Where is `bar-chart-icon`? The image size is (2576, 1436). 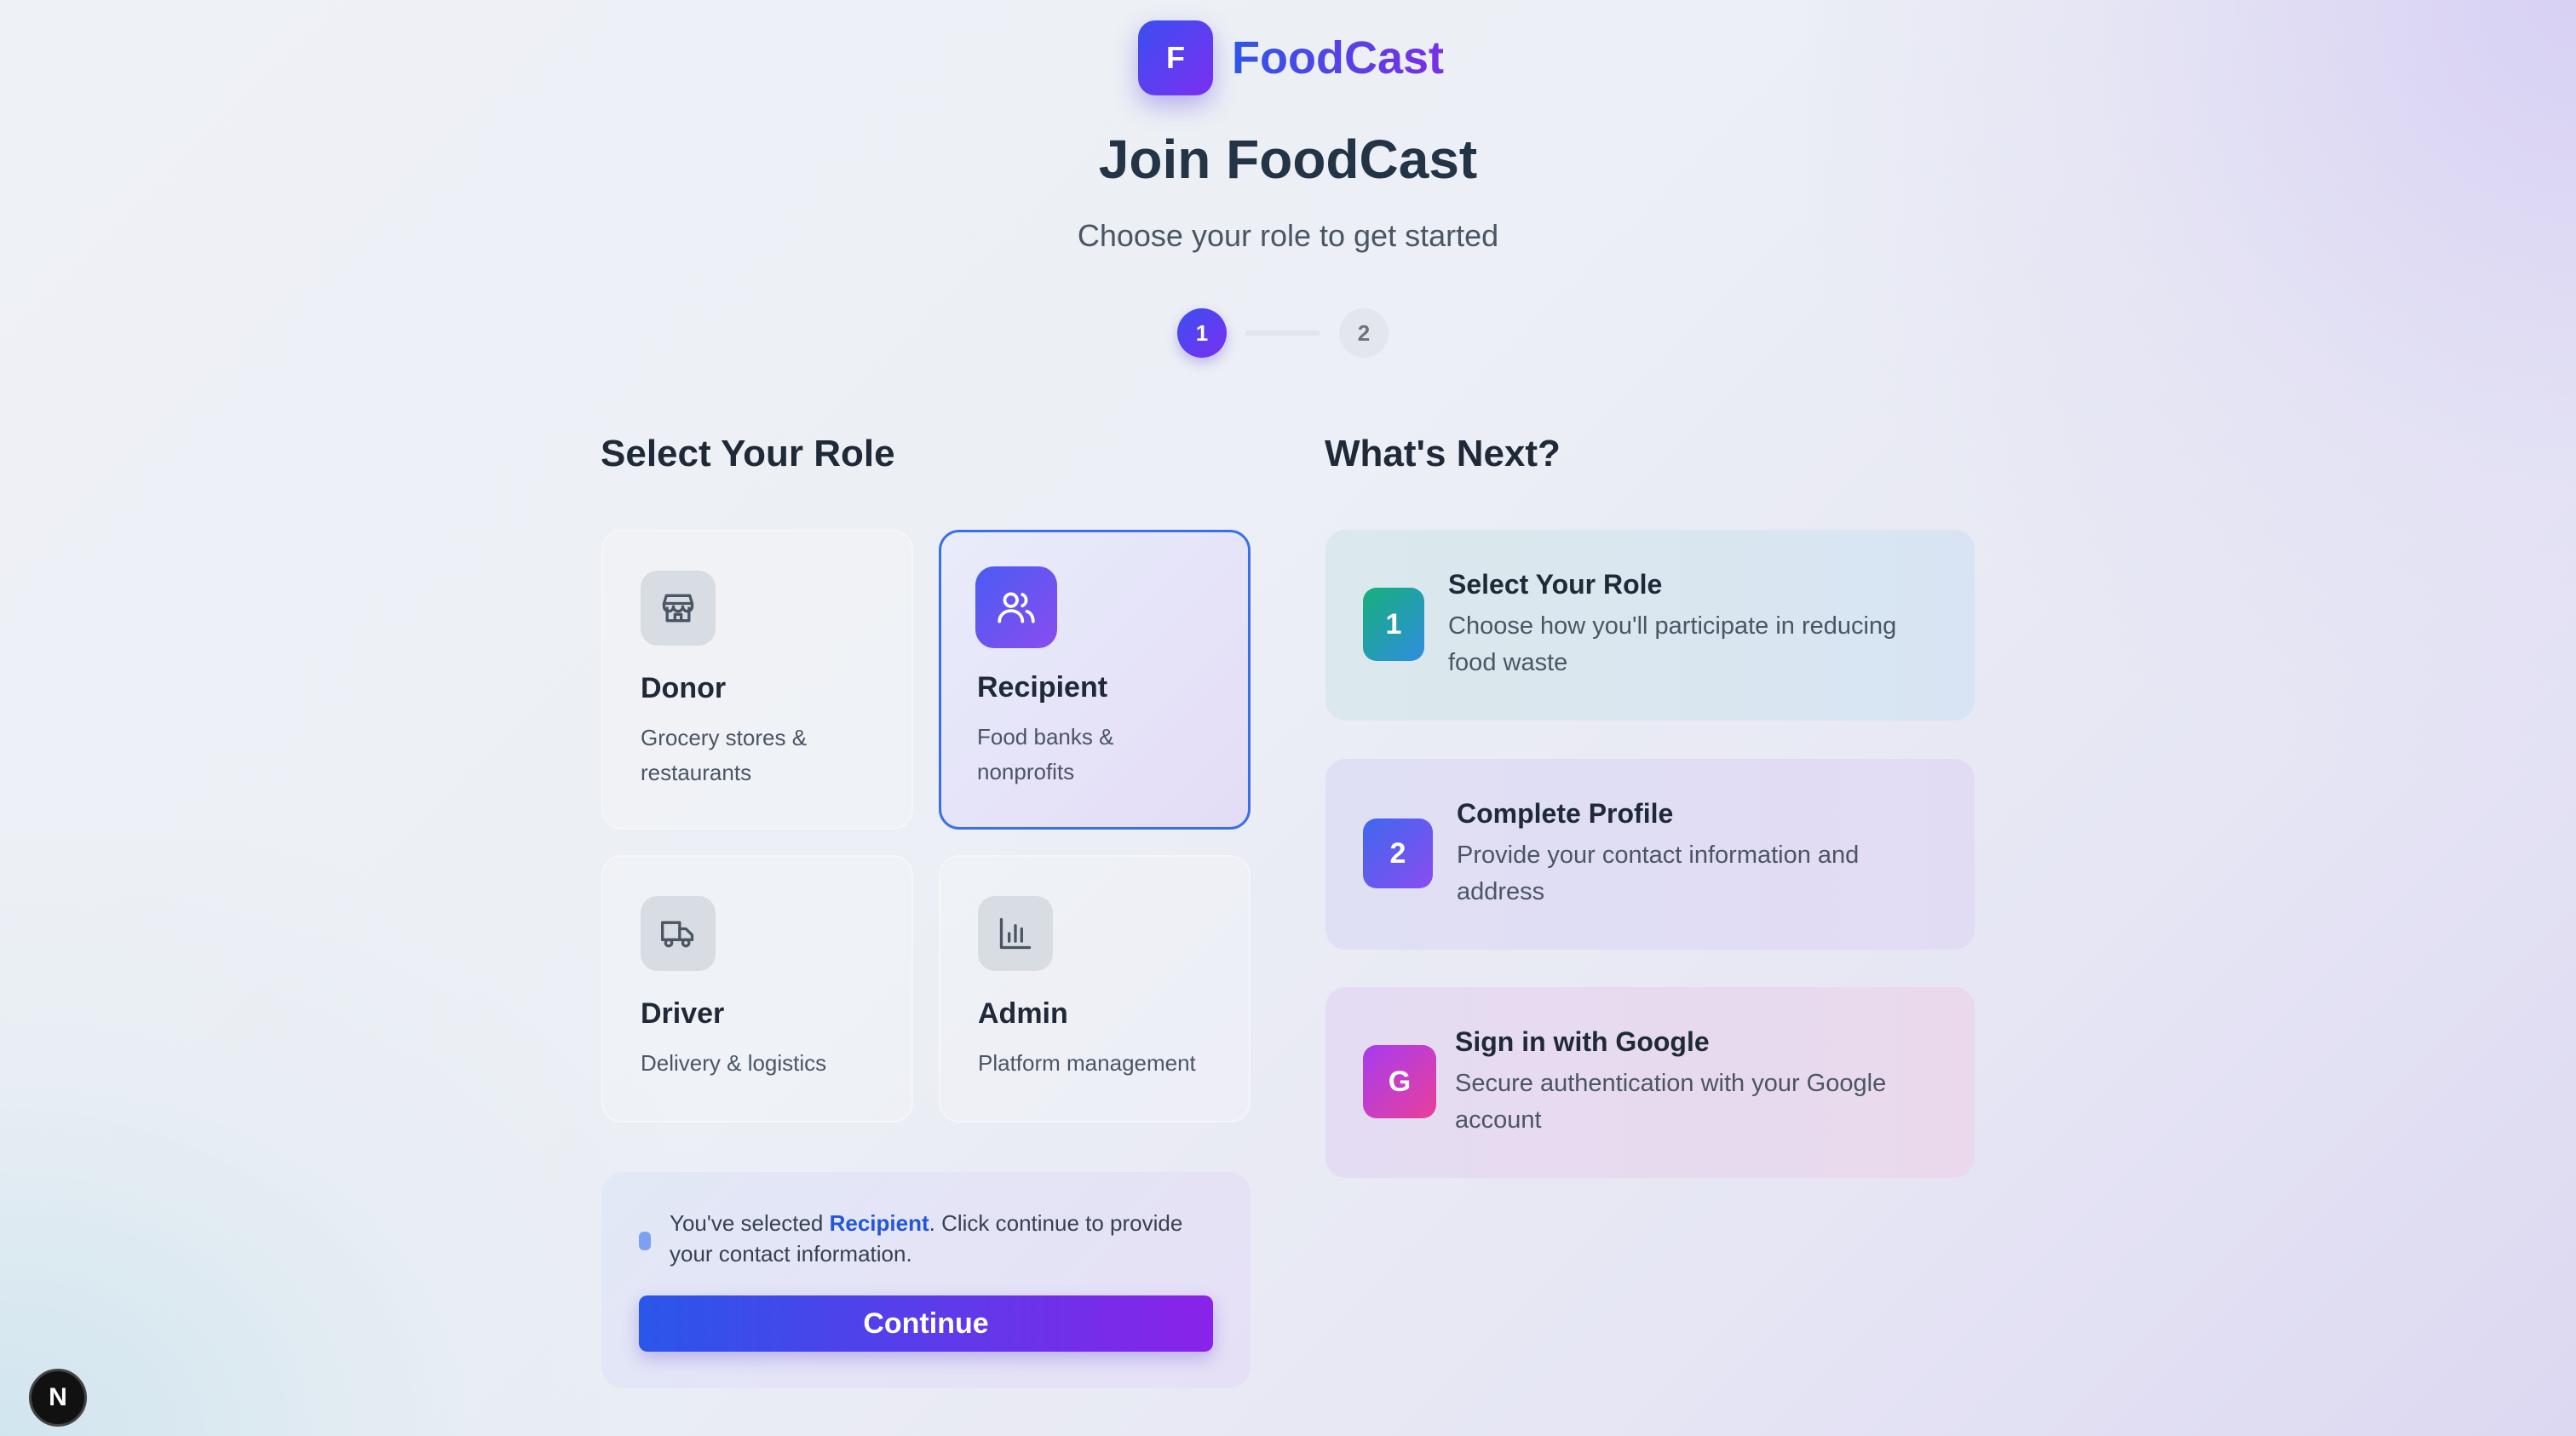
bar-chart-icon is located at coordinates (1016, 934).